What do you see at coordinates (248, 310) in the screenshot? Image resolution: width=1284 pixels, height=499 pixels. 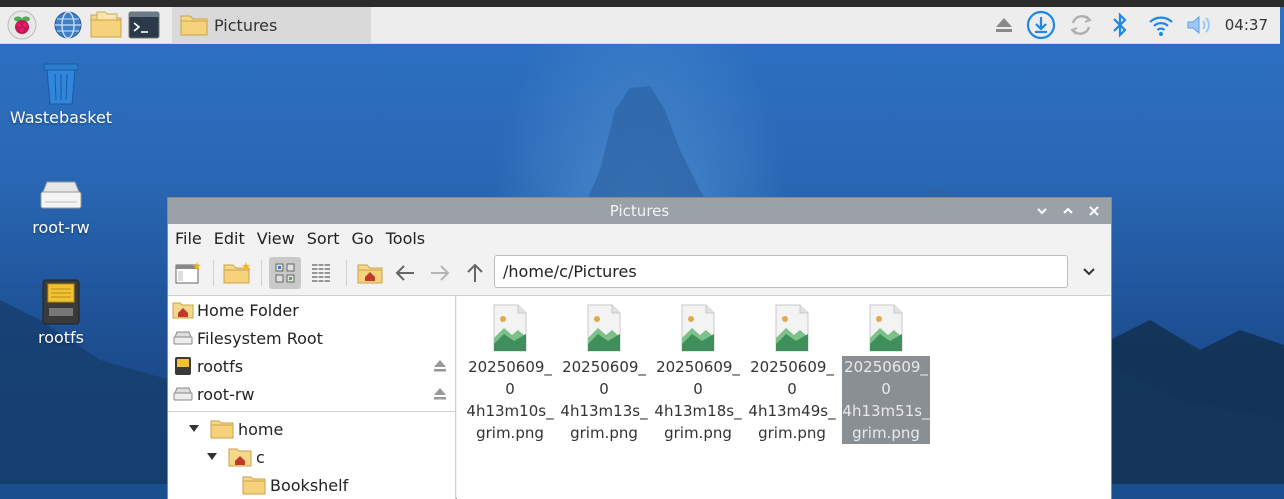 I see `place-label: Home Folder` at bounding box center [248, 310].